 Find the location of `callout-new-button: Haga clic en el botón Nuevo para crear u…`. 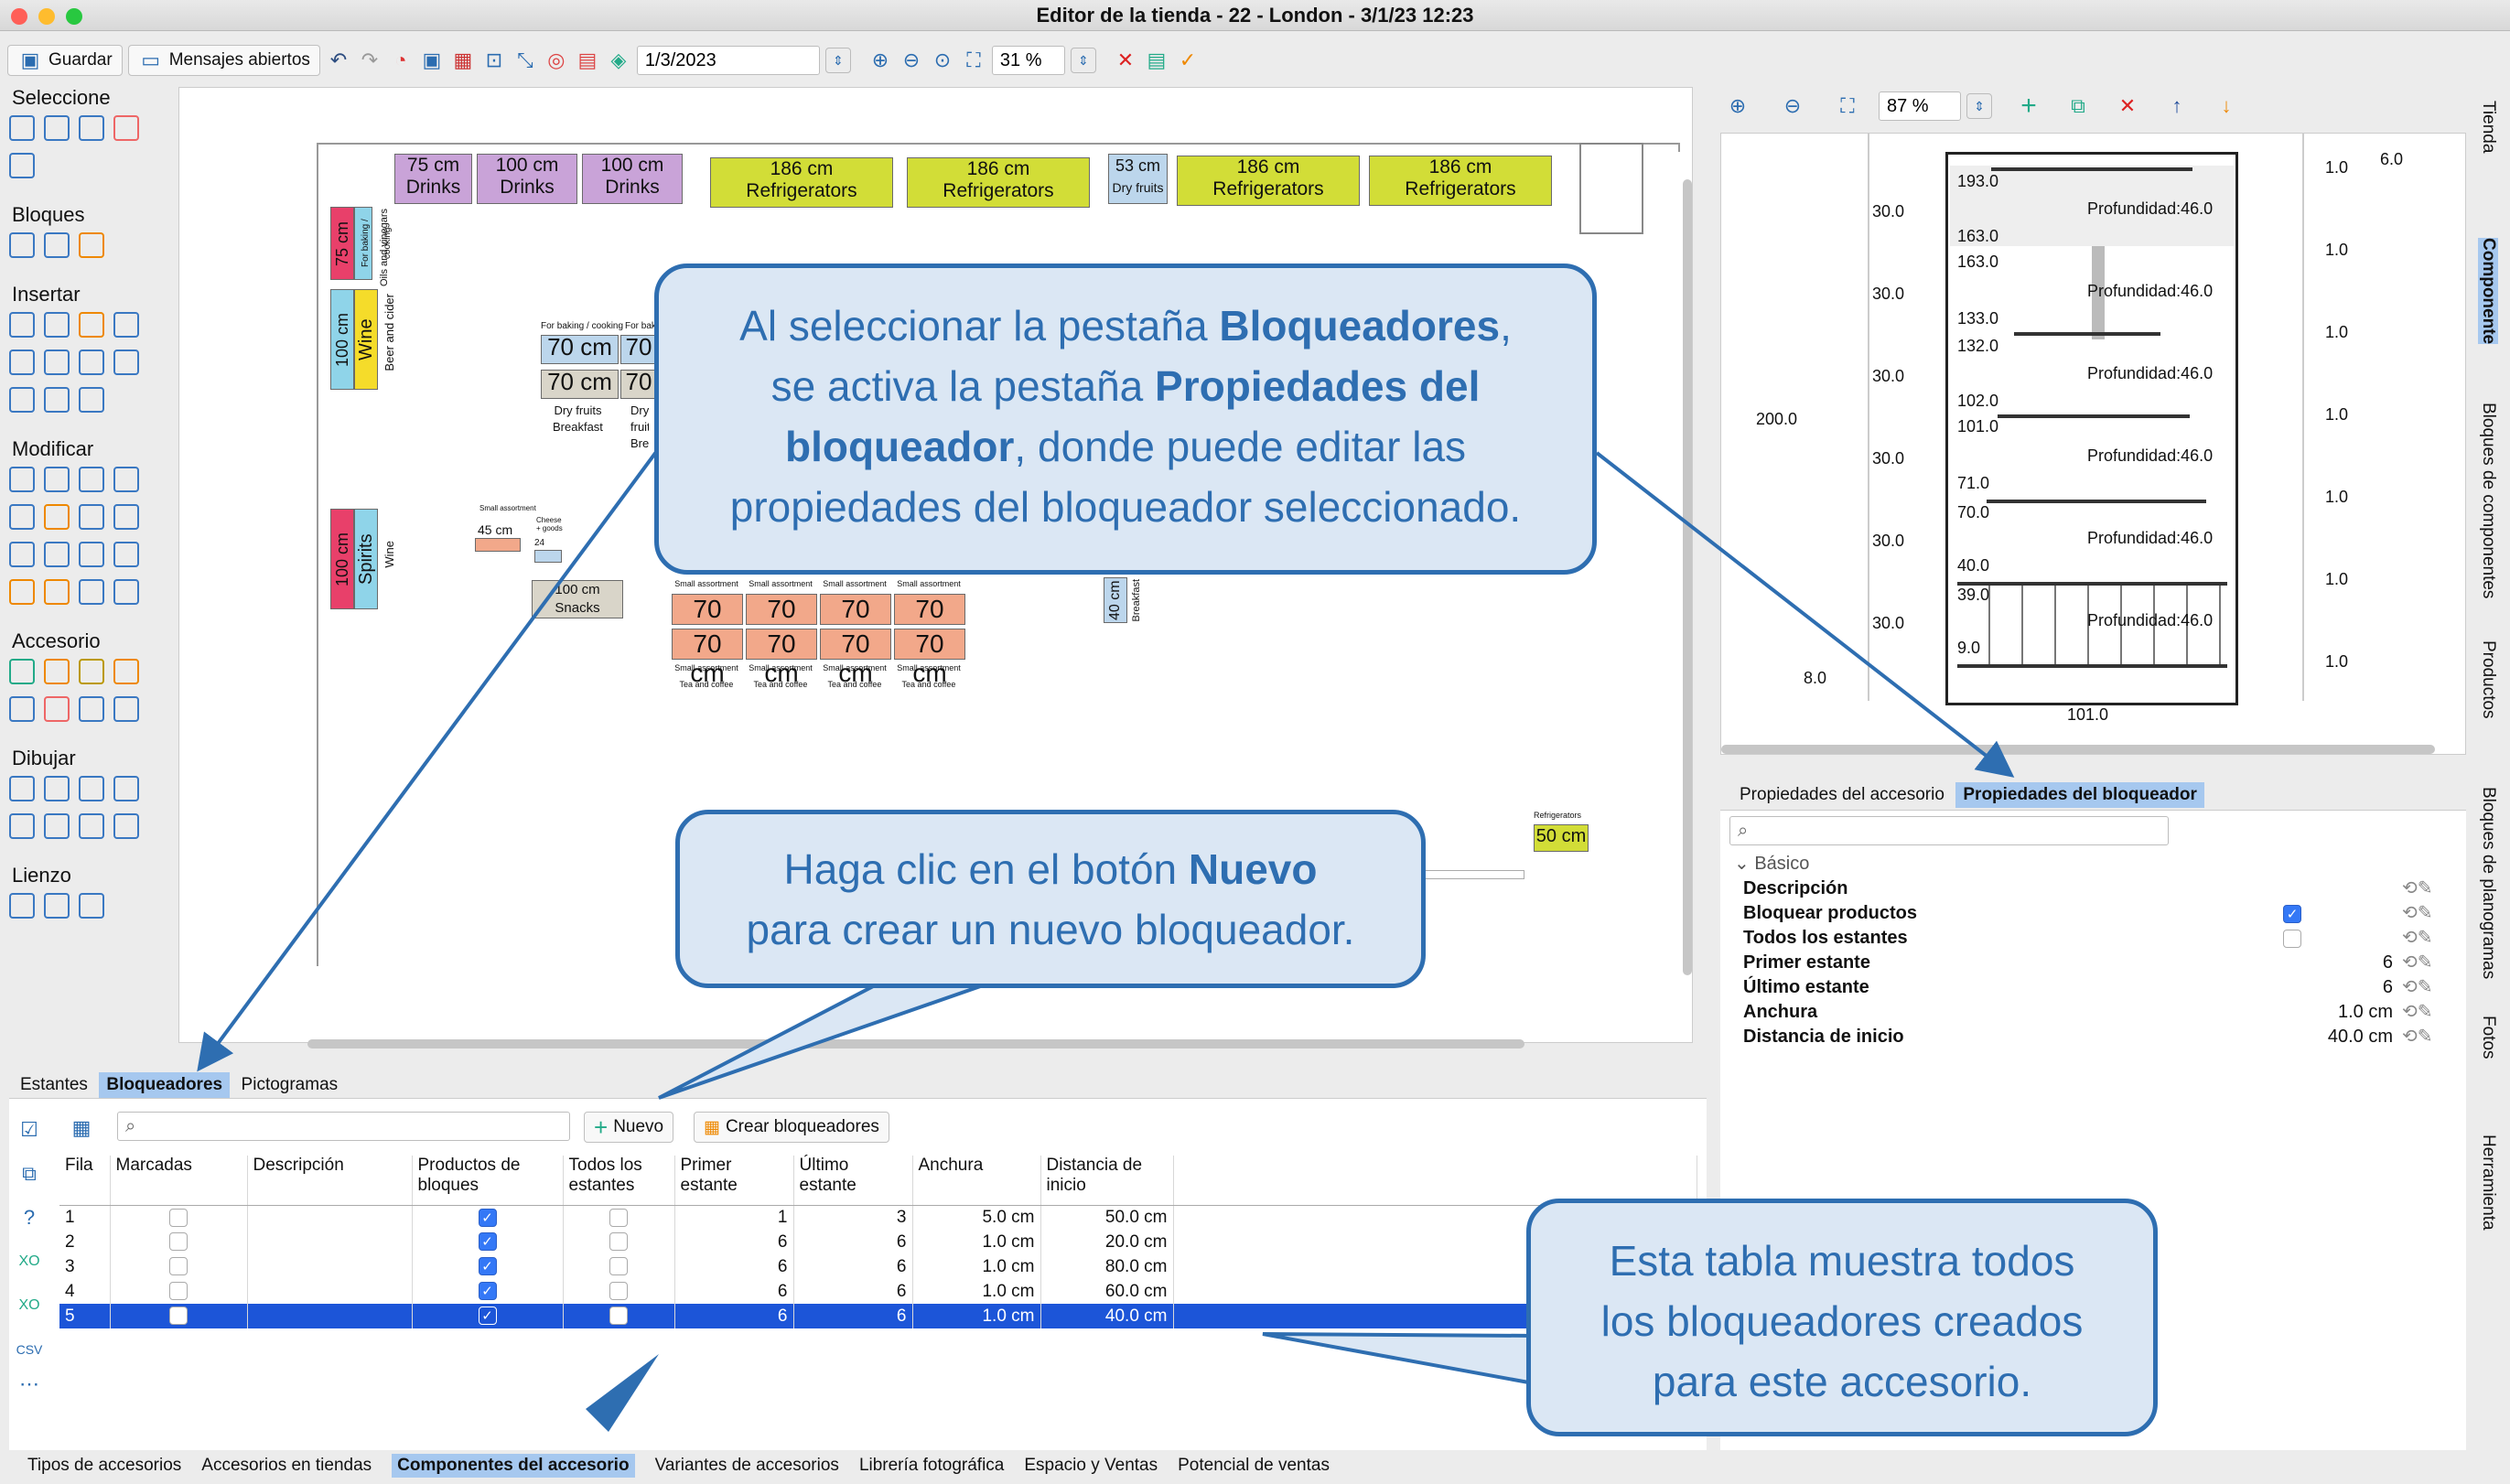

callout-new-button: Haga clic en el botón Nuevo para crear u… is located at coordinates (1050, 899).